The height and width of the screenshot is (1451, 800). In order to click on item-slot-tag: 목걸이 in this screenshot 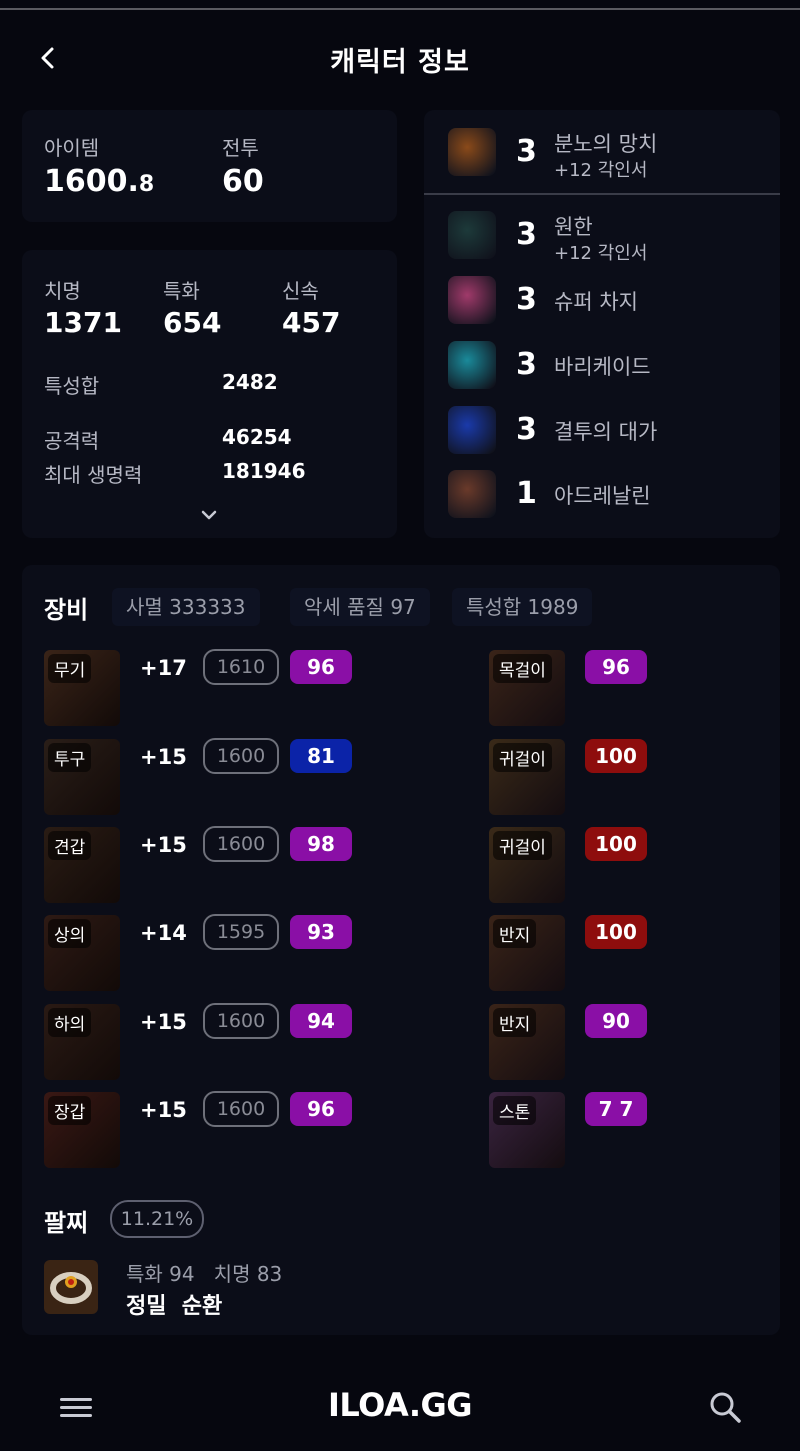, I will do `click(522, 668)`.